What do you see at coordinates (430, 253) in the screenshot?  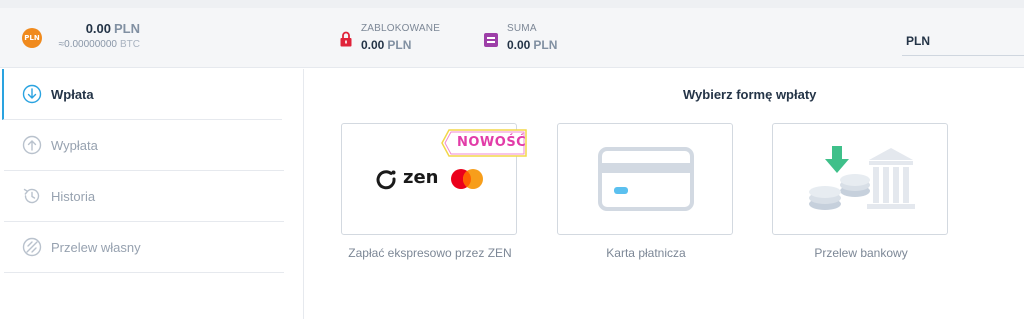 I see `method-caption-zen: Zapłać ekspresowo przez ZEN` at bounding box center [430, 253].